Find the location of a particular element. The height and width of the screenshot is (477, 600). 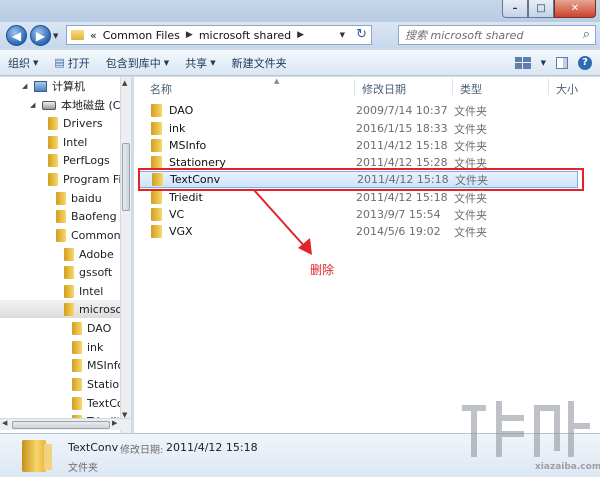

organize-label: 组织 is located at coordinates (19, 63).